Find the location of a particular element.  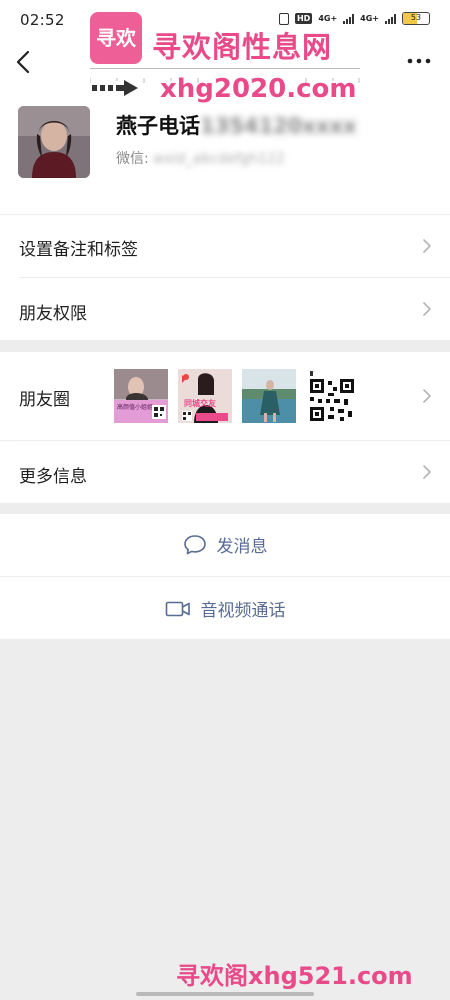

back-button is located at coordinates (24, 62).